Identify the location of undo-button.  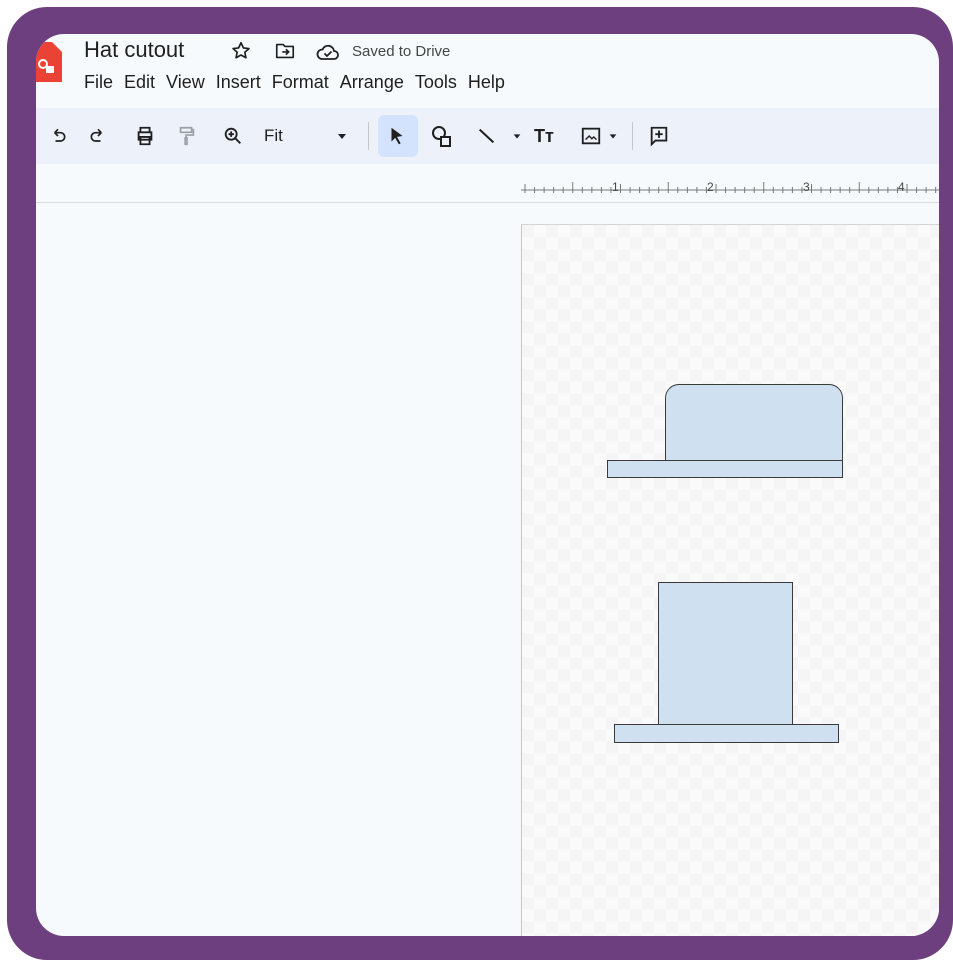
(58, 136).